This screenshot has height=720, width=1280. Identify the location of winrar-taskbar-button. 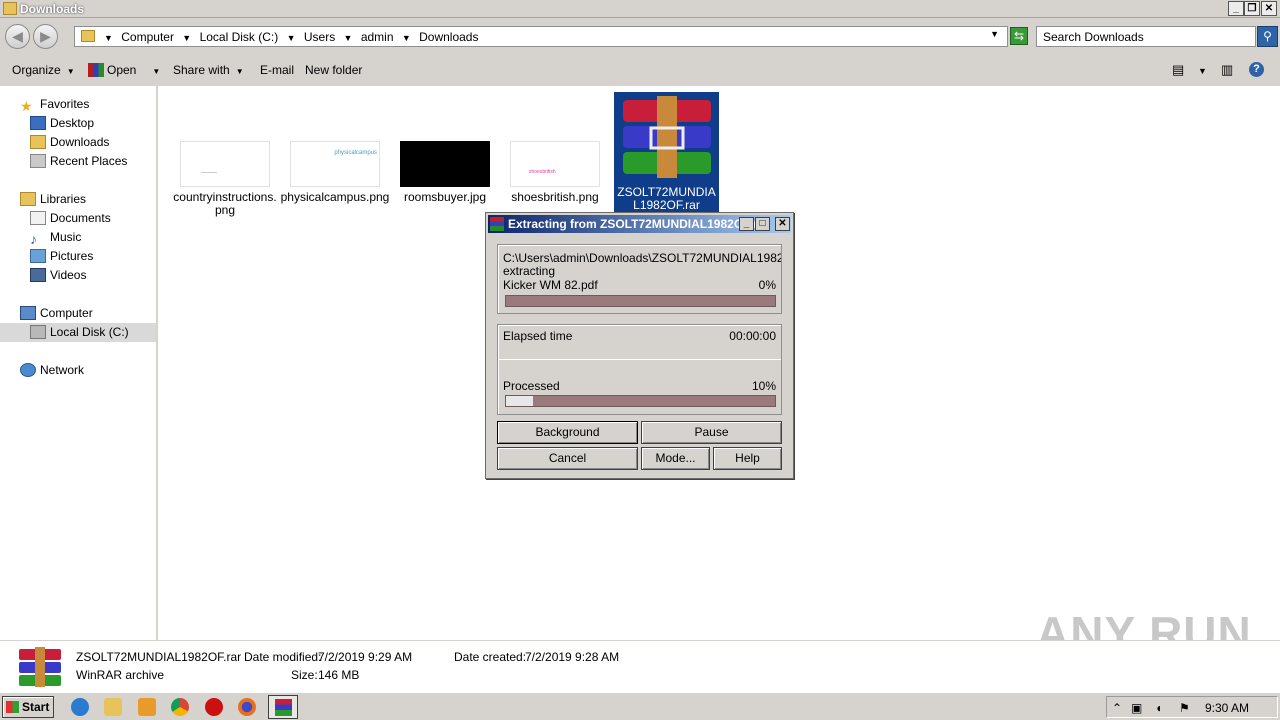
(283, 707).